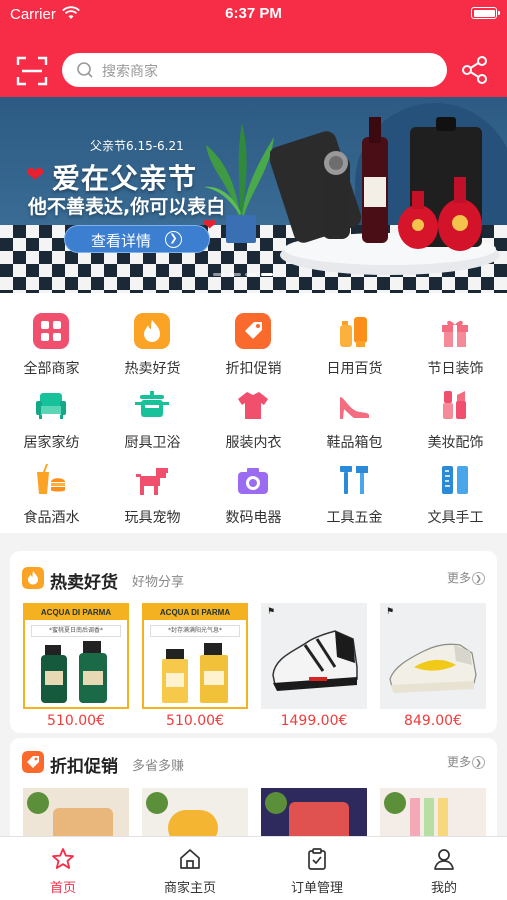 This screenshot has width=507, height=900. I want to click on search-icon, so click(85, 70).